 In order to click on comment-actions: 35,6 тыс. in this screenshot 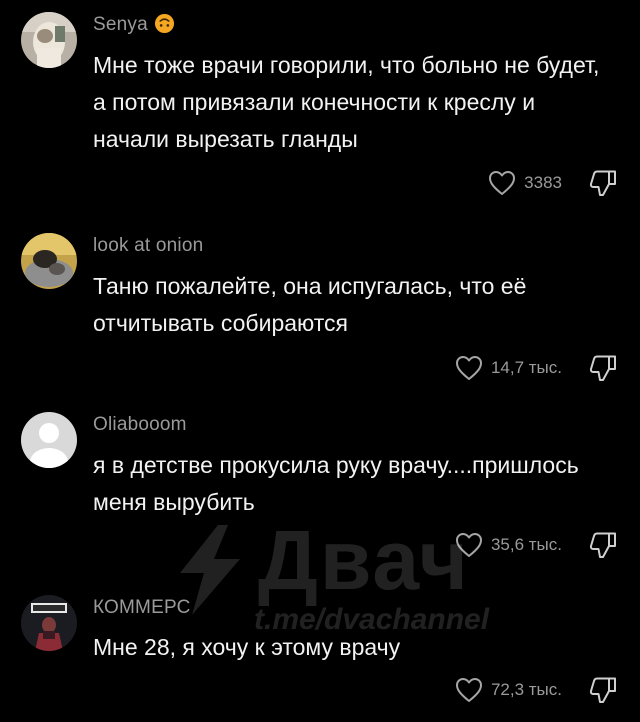, I will do `click(536, 545)`.